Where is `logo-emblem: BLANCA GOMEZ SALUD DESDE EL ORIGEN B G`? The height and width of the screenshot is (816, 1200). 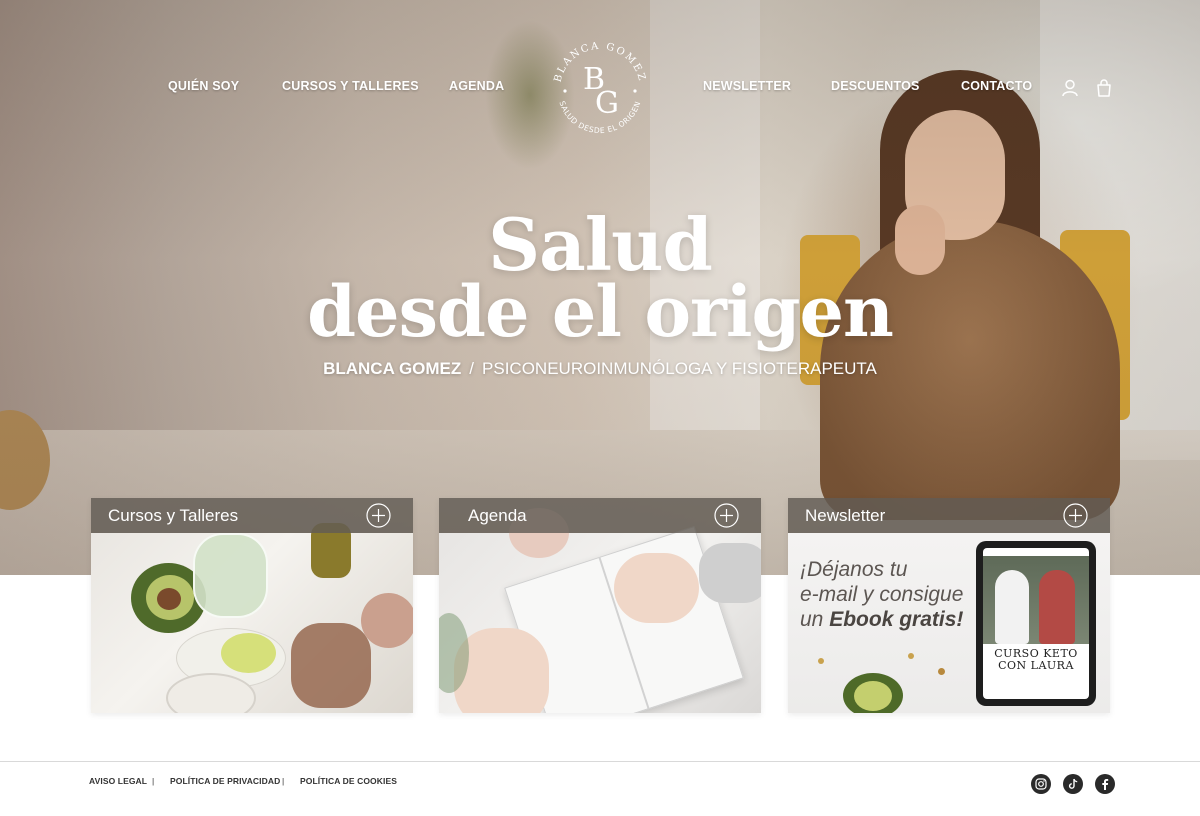
logo-emblem: BLANCA GOMEZ SALUD DESDE EL ORIGEN B G is located at coordinates (599, 88).